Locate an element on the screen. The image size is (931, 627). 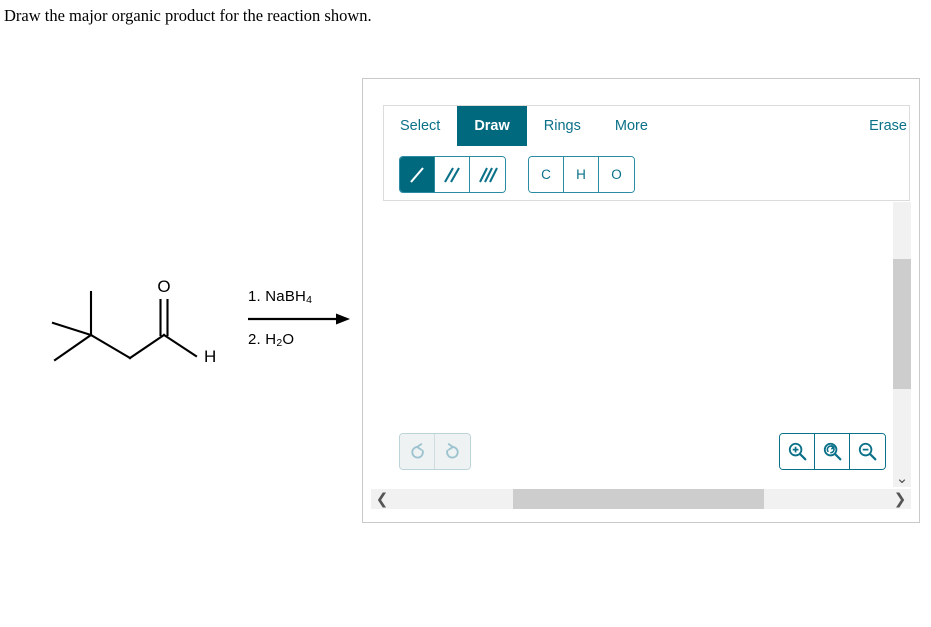
atom-oxygen-label: O is located at coordinates (616, 174).